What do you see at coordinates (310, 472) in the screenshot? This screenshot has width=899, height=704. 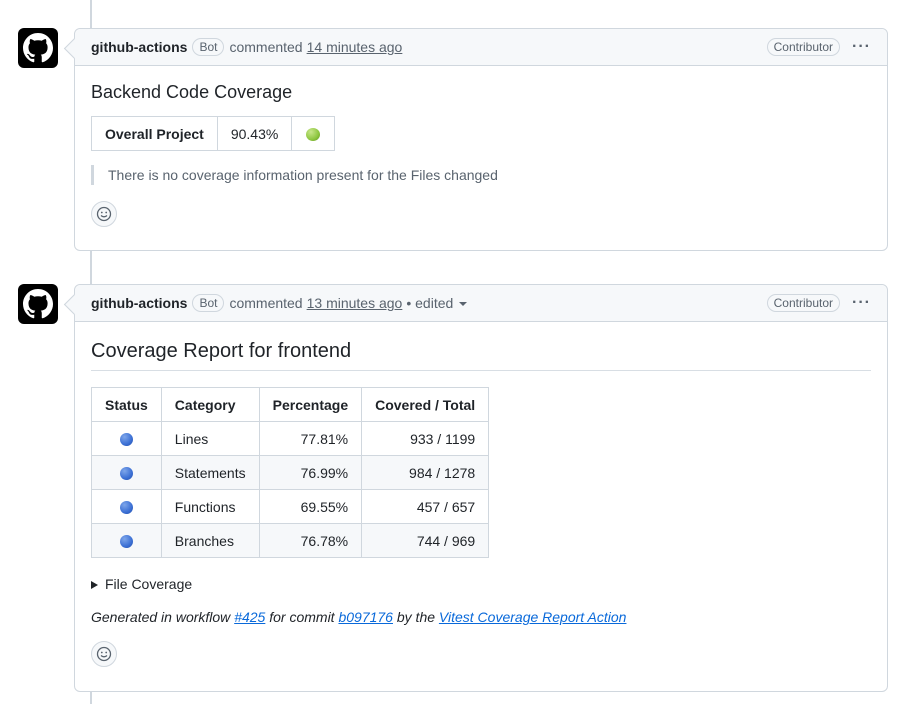 I see `percentage-cell: 76.99%` at bounding box center [310, 472].